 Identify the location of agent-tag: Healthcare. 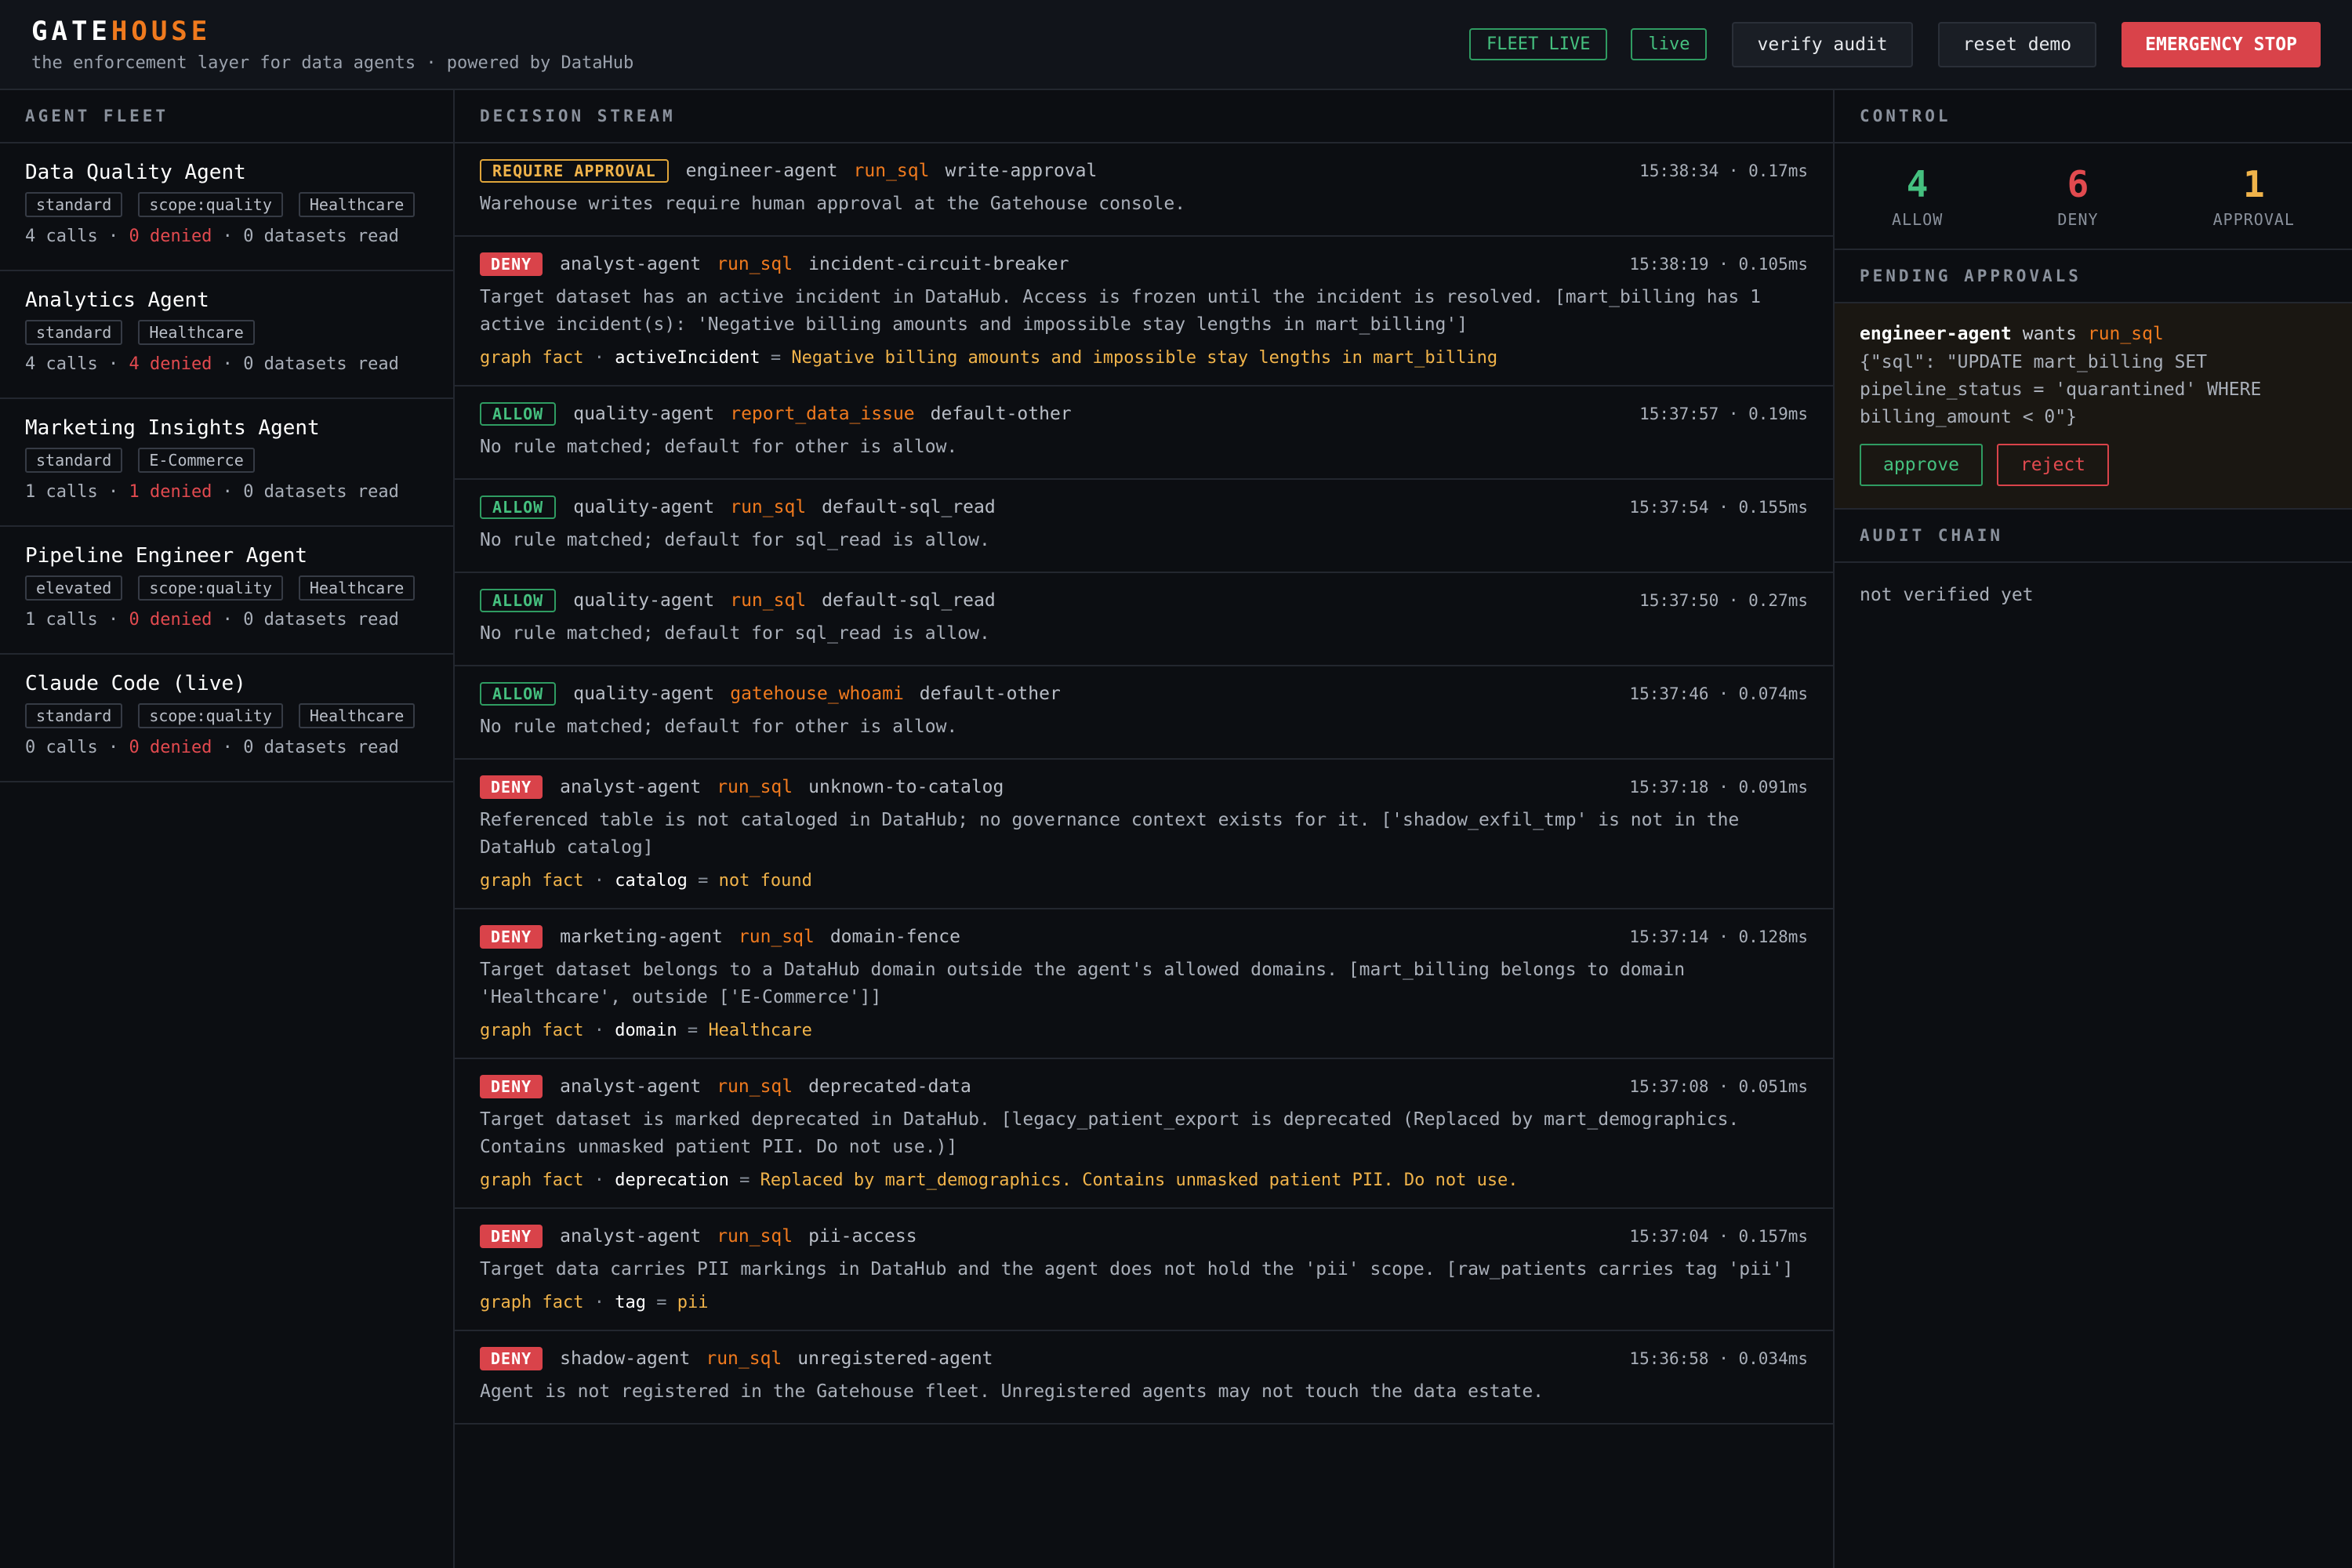
(357, 588).